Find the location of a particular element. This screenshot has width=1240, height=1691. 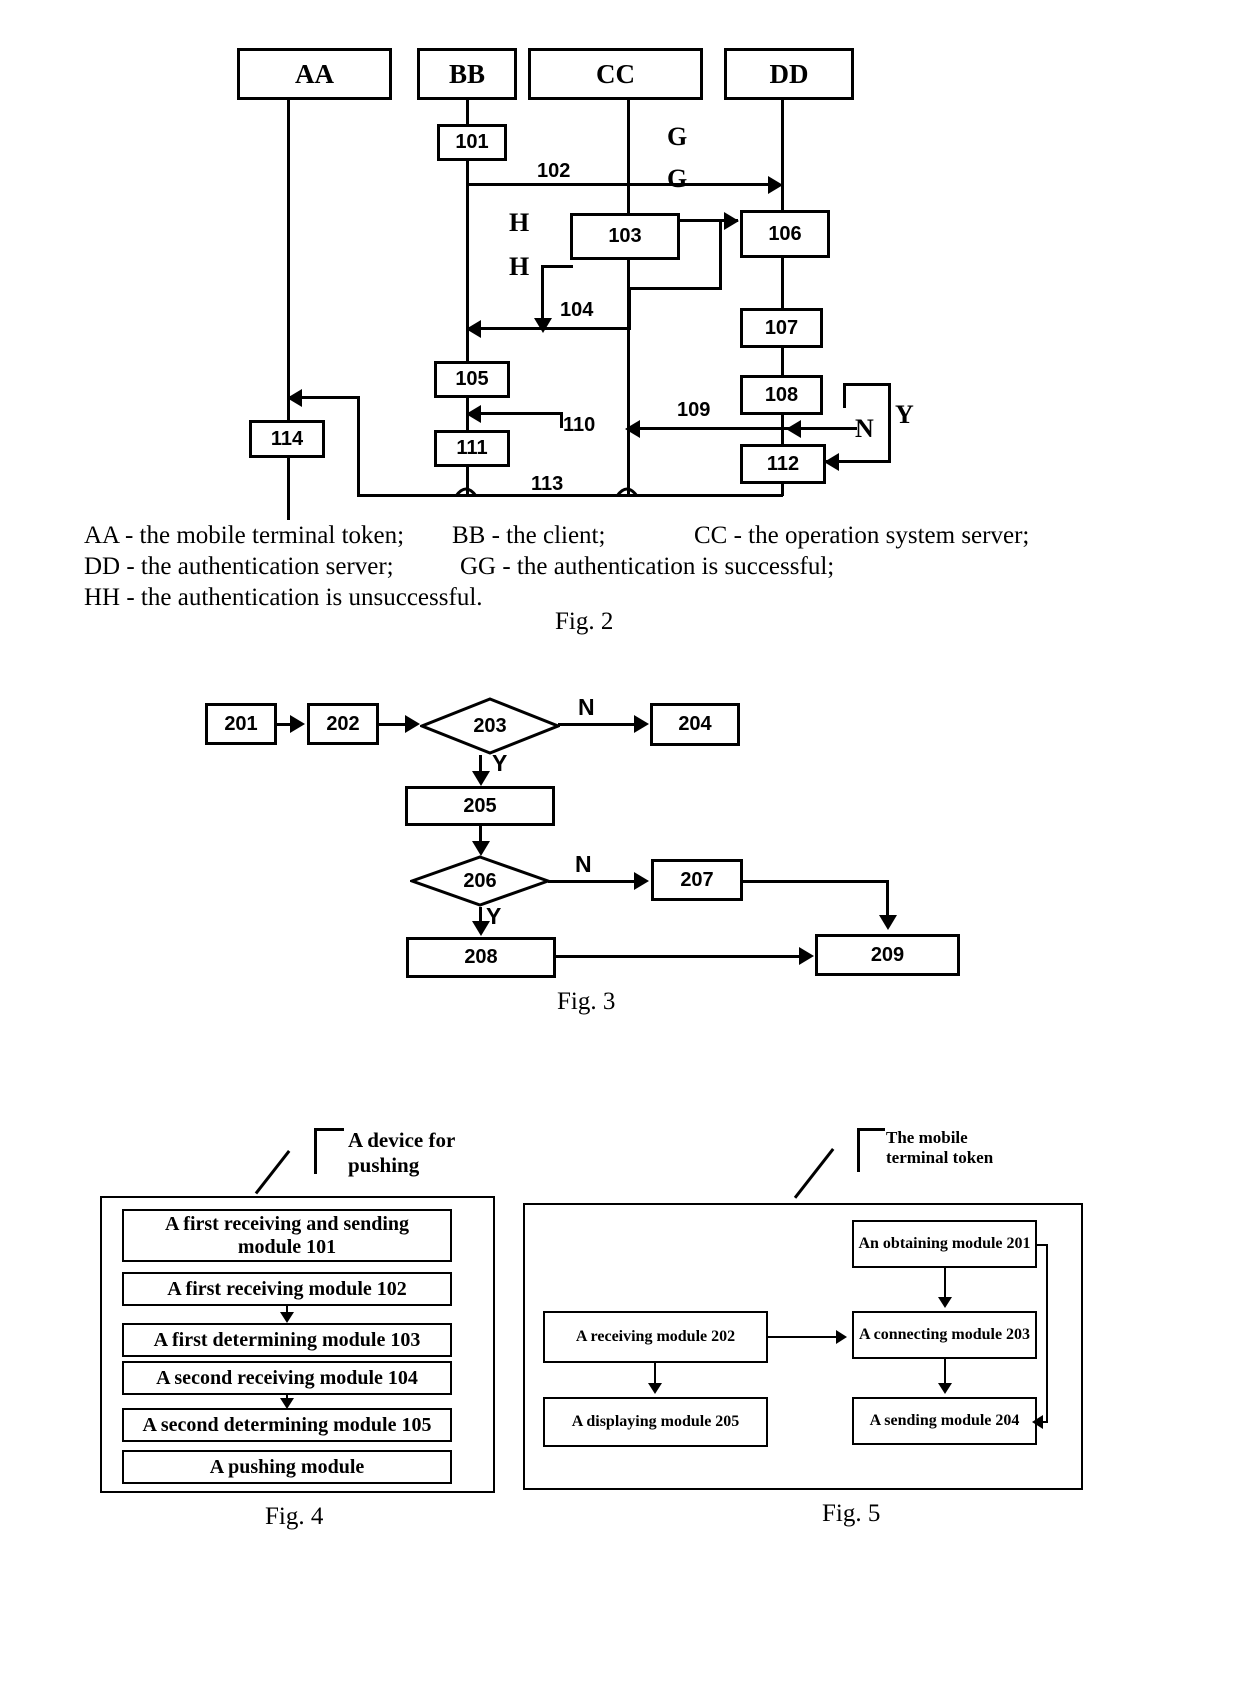

fig3-node-208-label: 208 is located at coordinates (481, 957).